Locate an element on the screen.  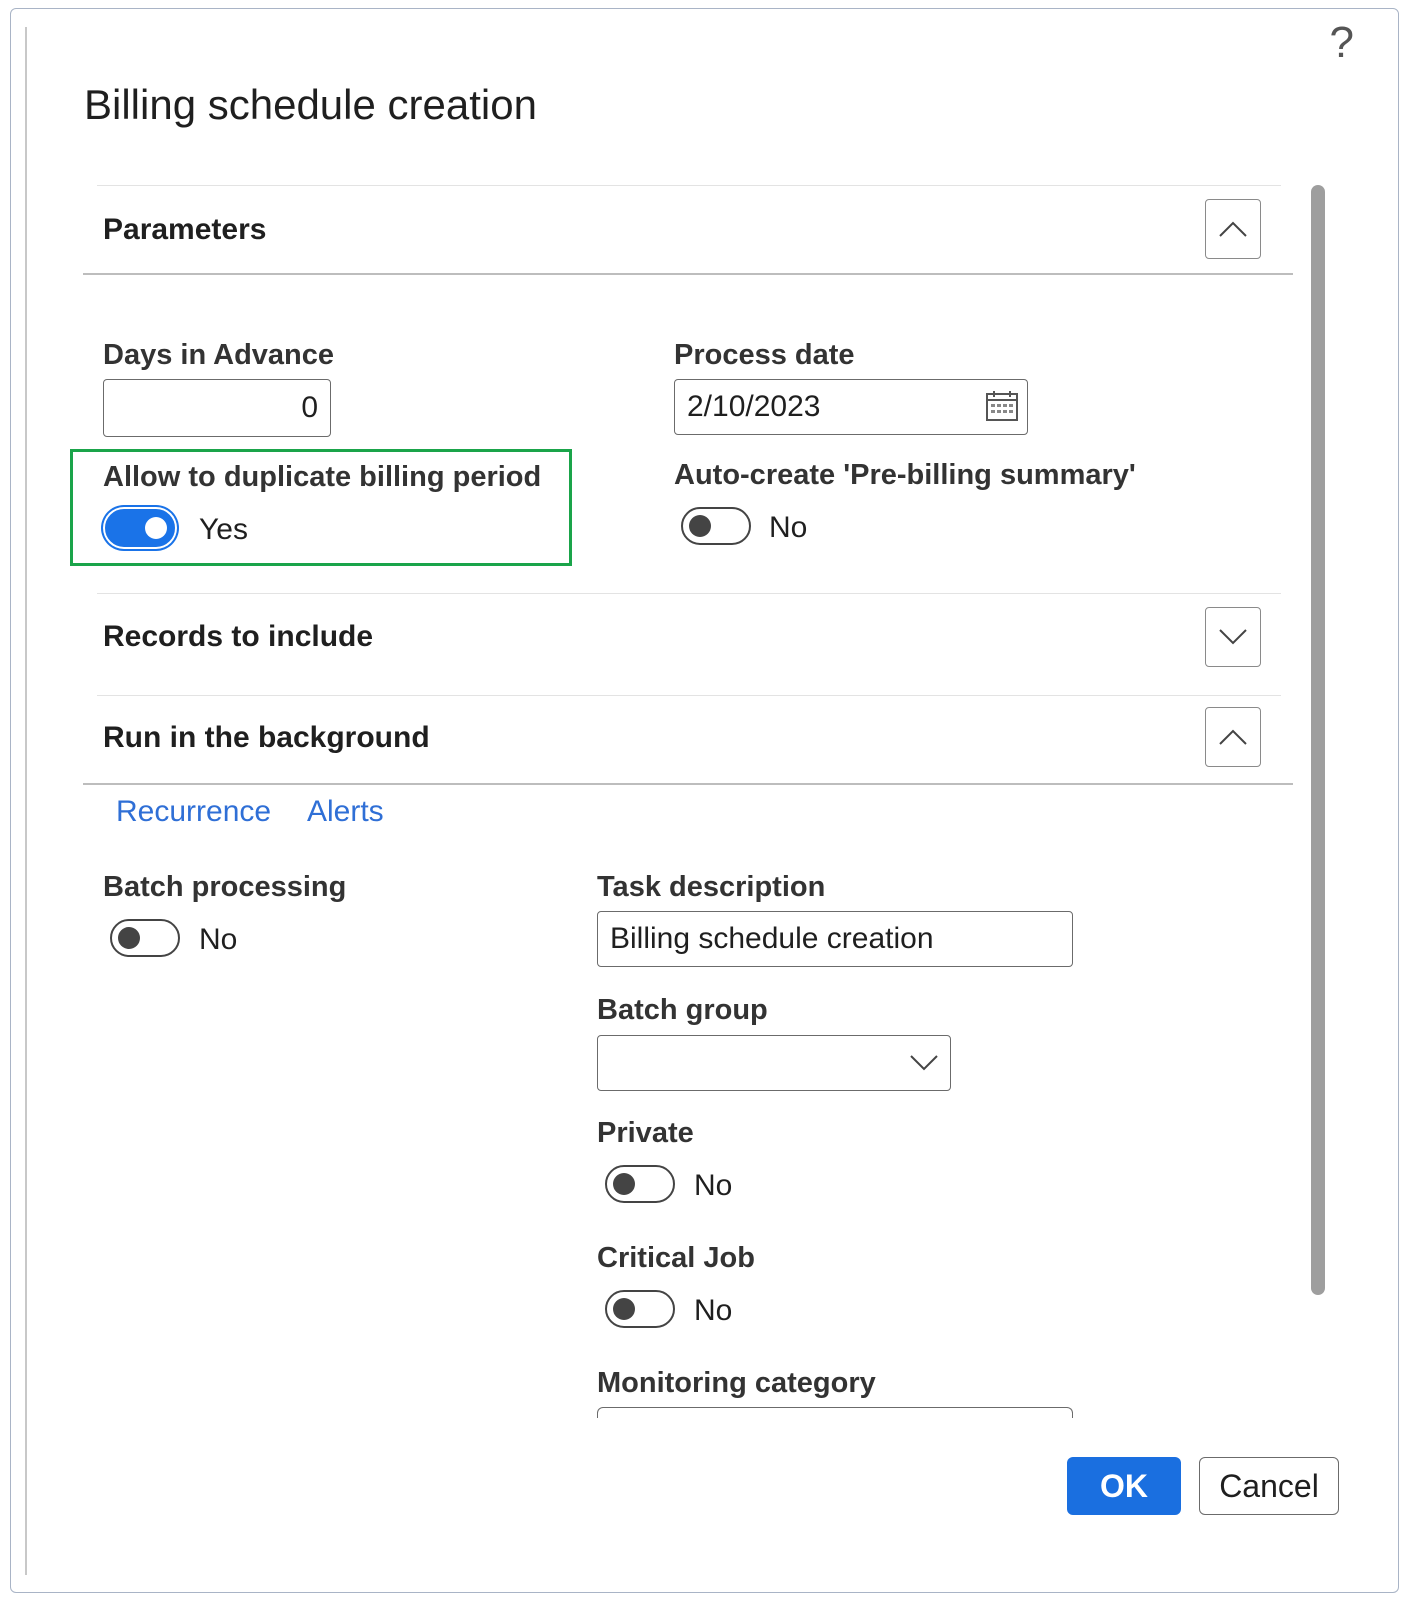
monitoring-category-input is located at coordinates (835, 1412).